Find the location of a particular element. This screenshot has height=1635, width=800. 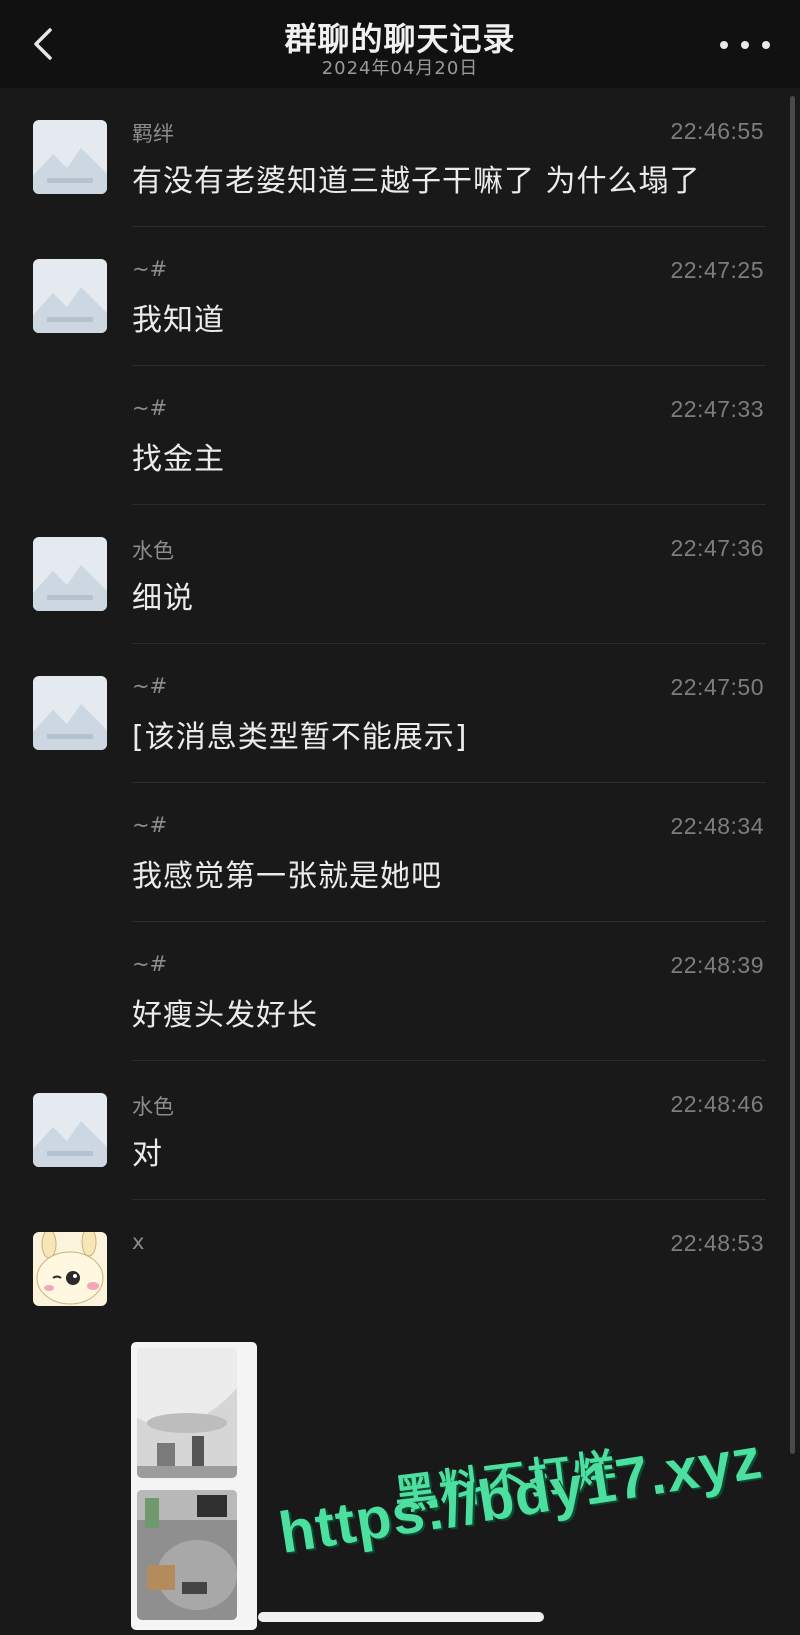

scrollbar is located at coordinates (792, 775).